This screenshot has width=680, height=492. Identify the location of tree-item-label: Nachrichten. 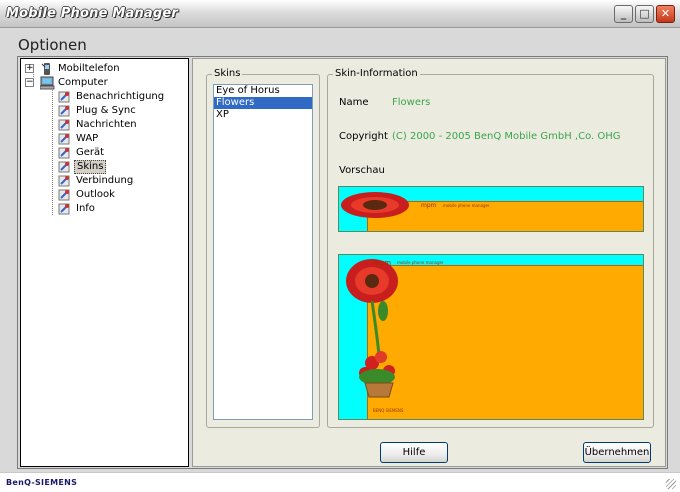
(106, 124).